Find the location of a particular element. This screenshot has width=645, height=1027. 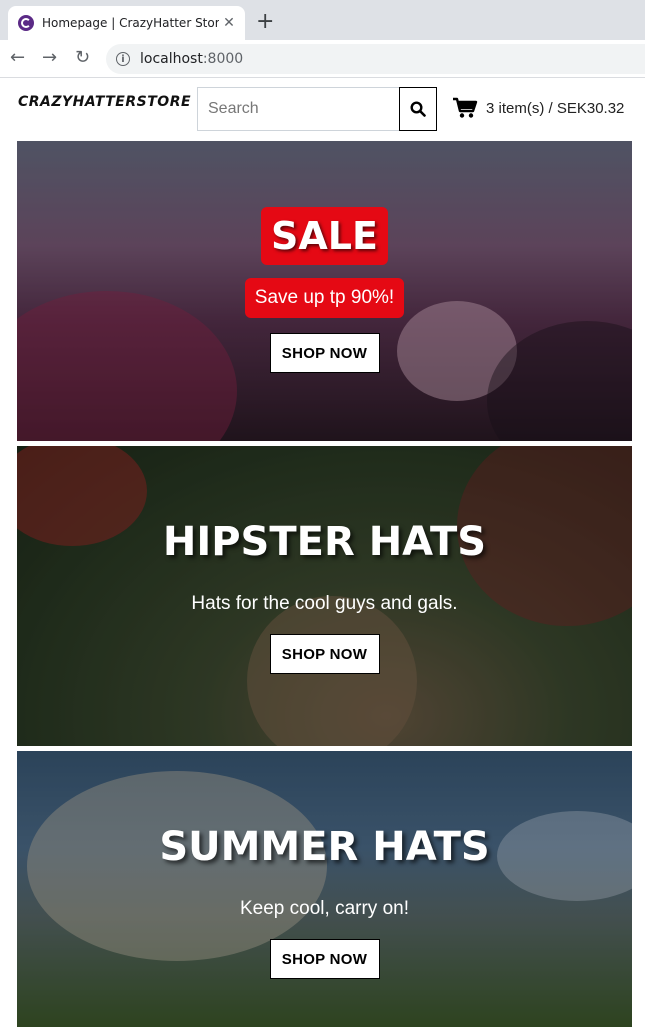

url-host: localhost is located at coordinates (171, 59).